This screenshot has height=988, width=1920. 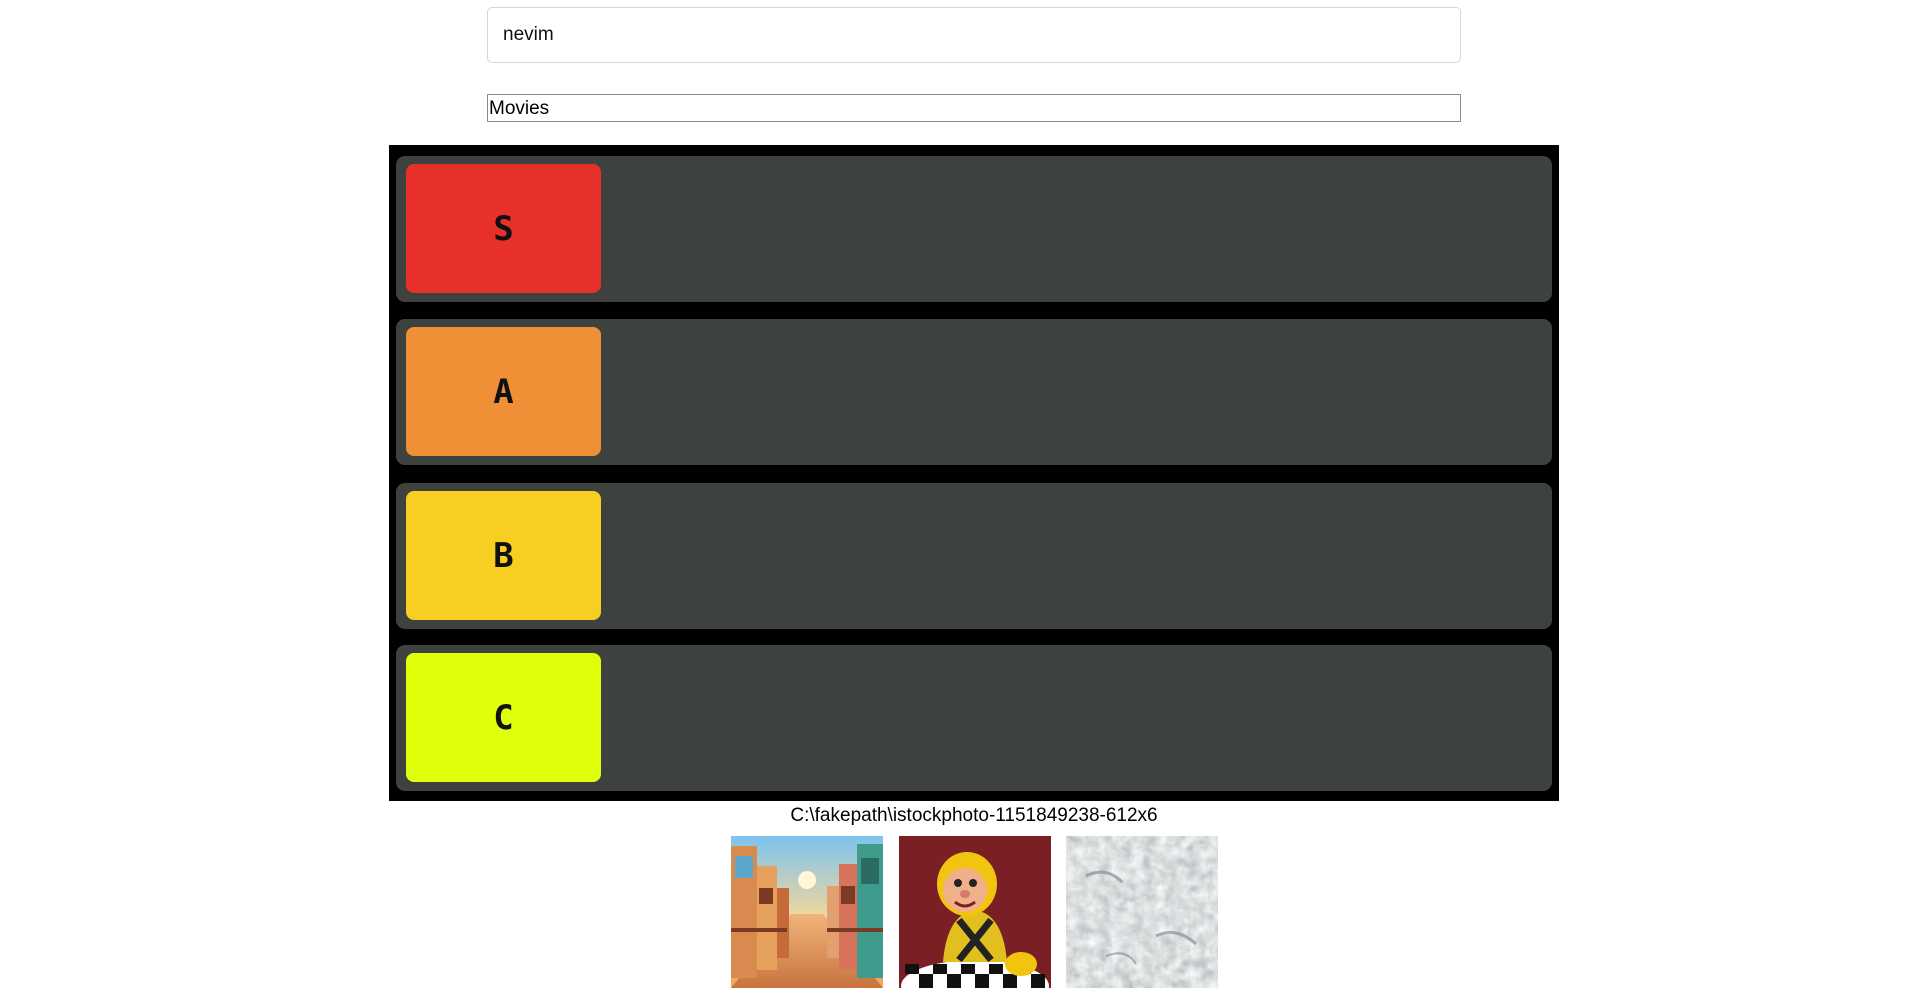 What do you see at coordinates (974, 229) in the screenshot?
I see `tier-row-s: S` at bounding box center [974, 229].